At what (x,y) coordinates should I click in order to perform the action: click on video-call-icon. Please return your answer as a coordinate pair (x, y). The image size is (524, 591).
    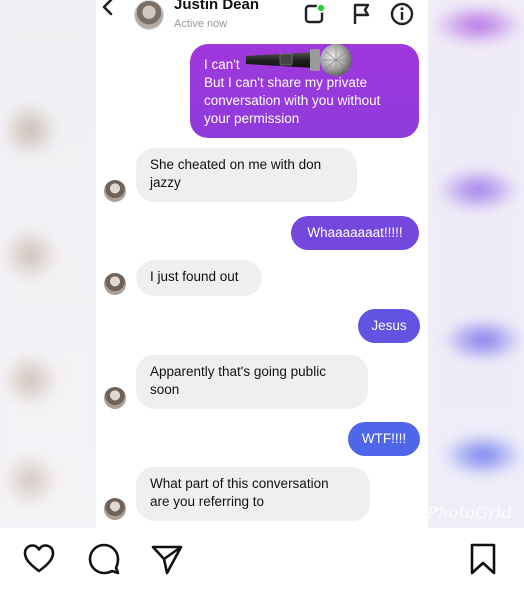
    Looking at the image, I should click on (315, 14).